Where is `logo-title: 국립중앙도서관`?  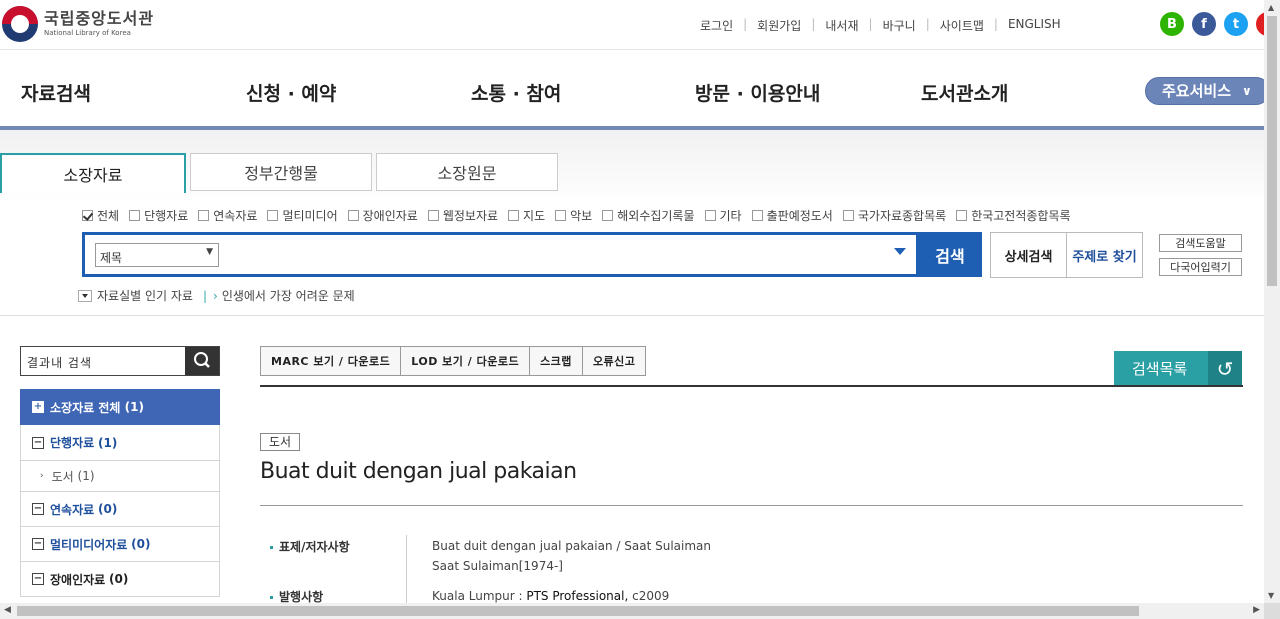 logo-title: 국립중앙도서관 is located at coordinates (99, 18).